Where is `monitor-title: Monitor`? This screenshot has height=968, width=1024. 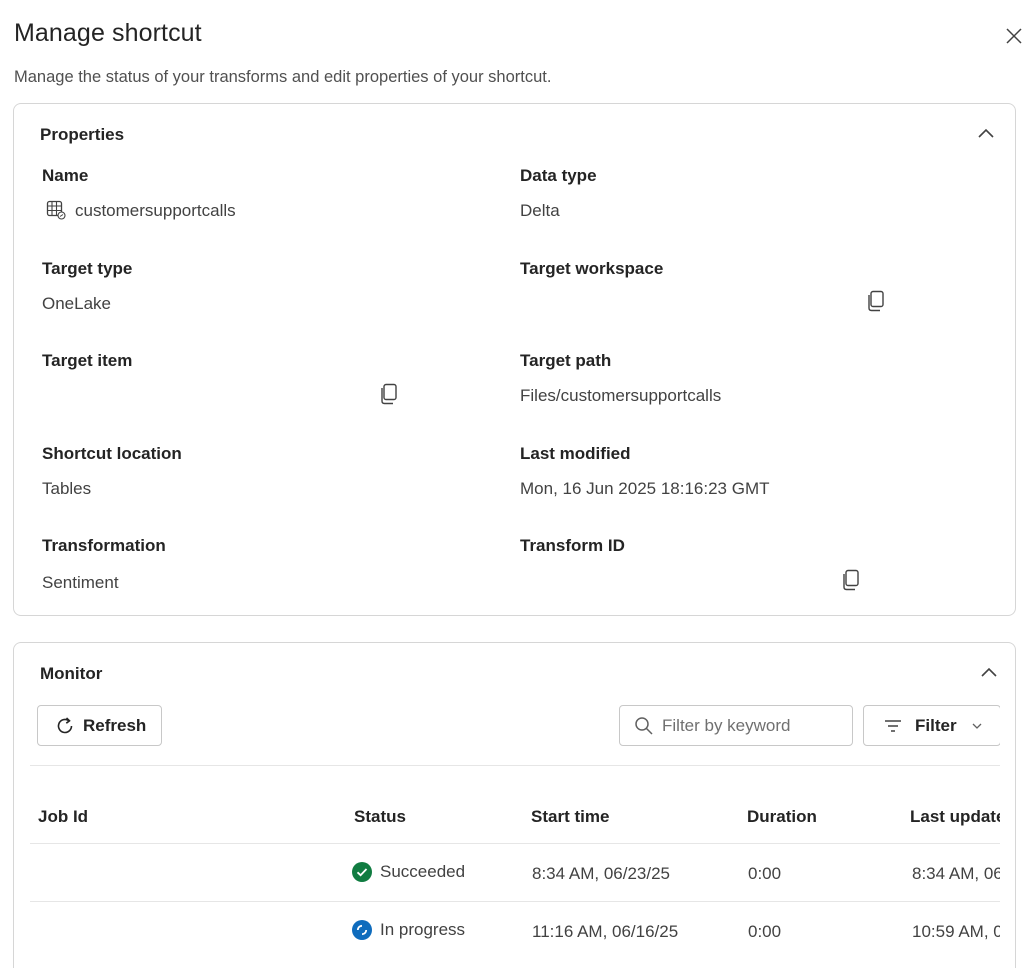 monitor-title: Monitor is located at coordinates (71, 673).